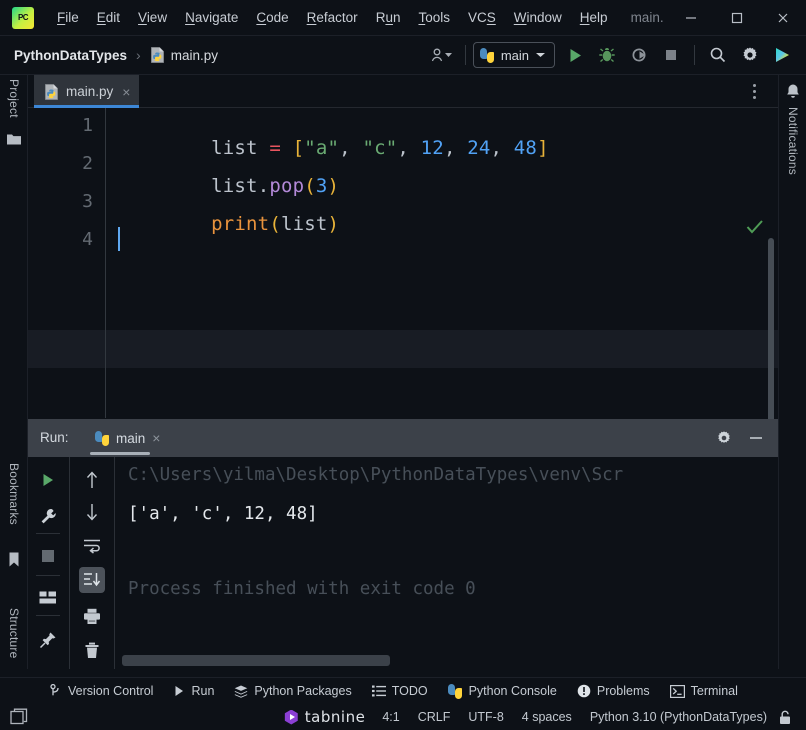 Image resolution: width=806 pixels, height=730 pixels. What do you see at coordinates (525, 148) in the screenshot?
I see `token: 48` at bounding box center [525, 148].